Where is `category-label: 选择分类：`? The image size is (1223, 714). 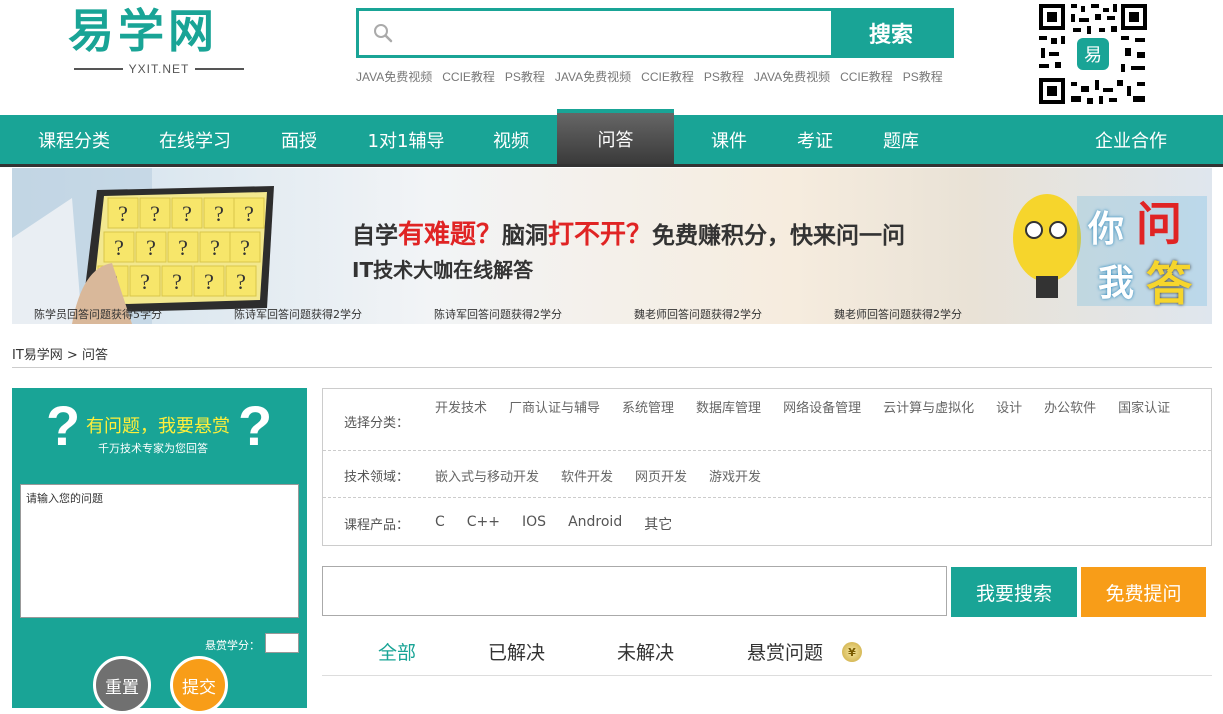 category-label: 选择分类： is located at coordinates (377, 423).